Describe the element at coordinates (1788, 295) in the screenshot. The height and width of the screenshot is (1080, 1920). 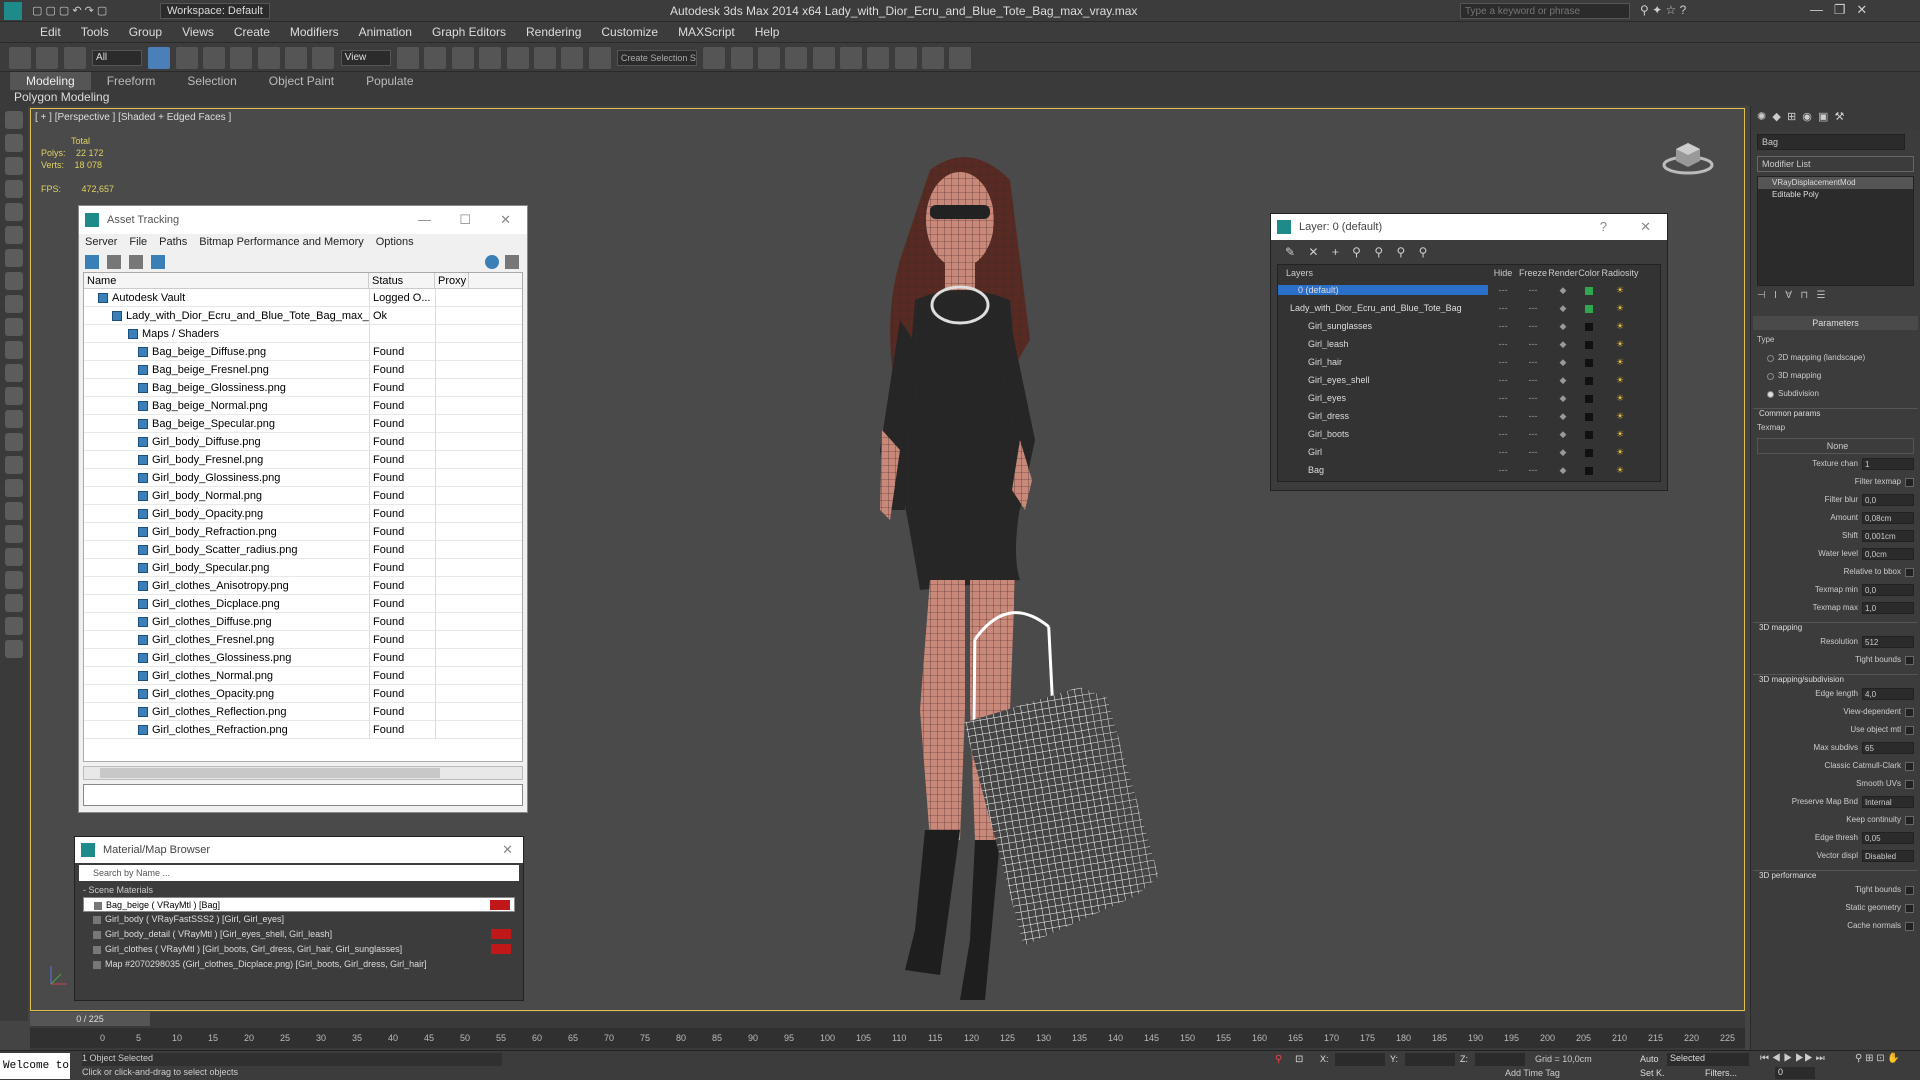
I see `make-unique-icon: ∀` at that location.